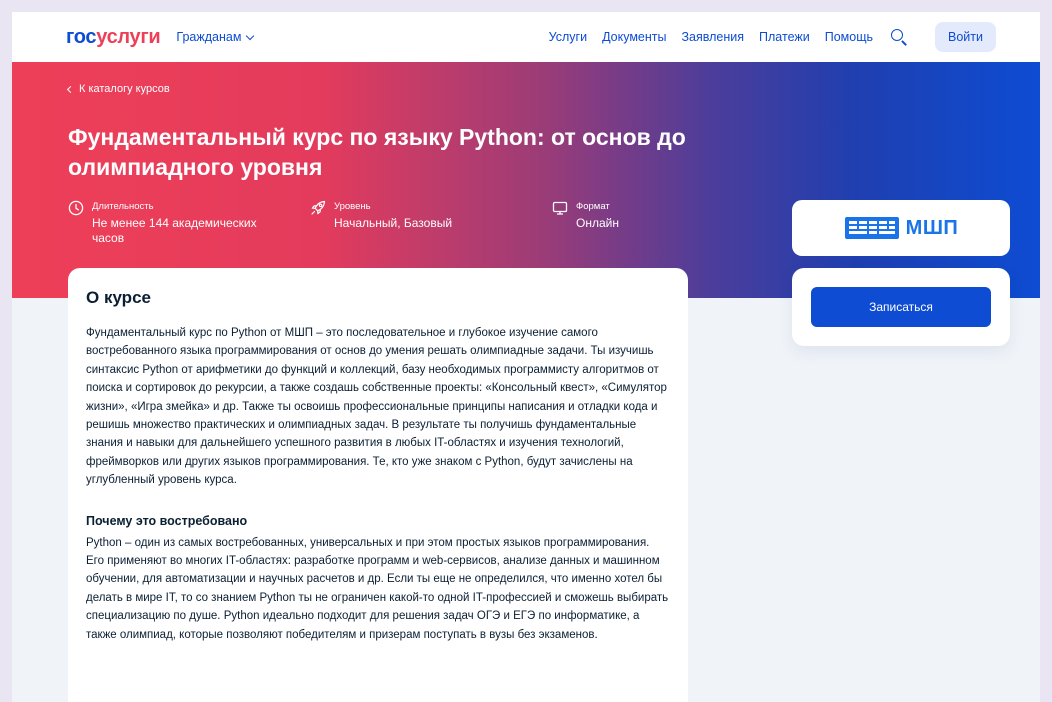 Image resolution: width=1052 pixels, height=702 pixels. I want to click on organization-name: МШП, so click(932, 227).